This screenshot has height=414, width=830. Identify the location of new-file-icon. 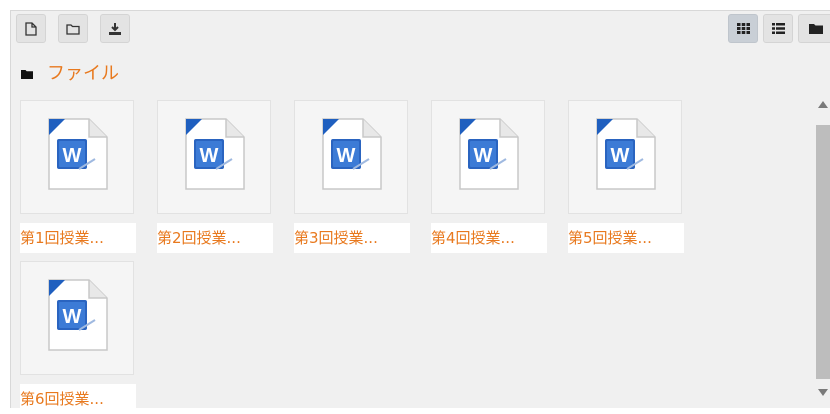
(31, 28).